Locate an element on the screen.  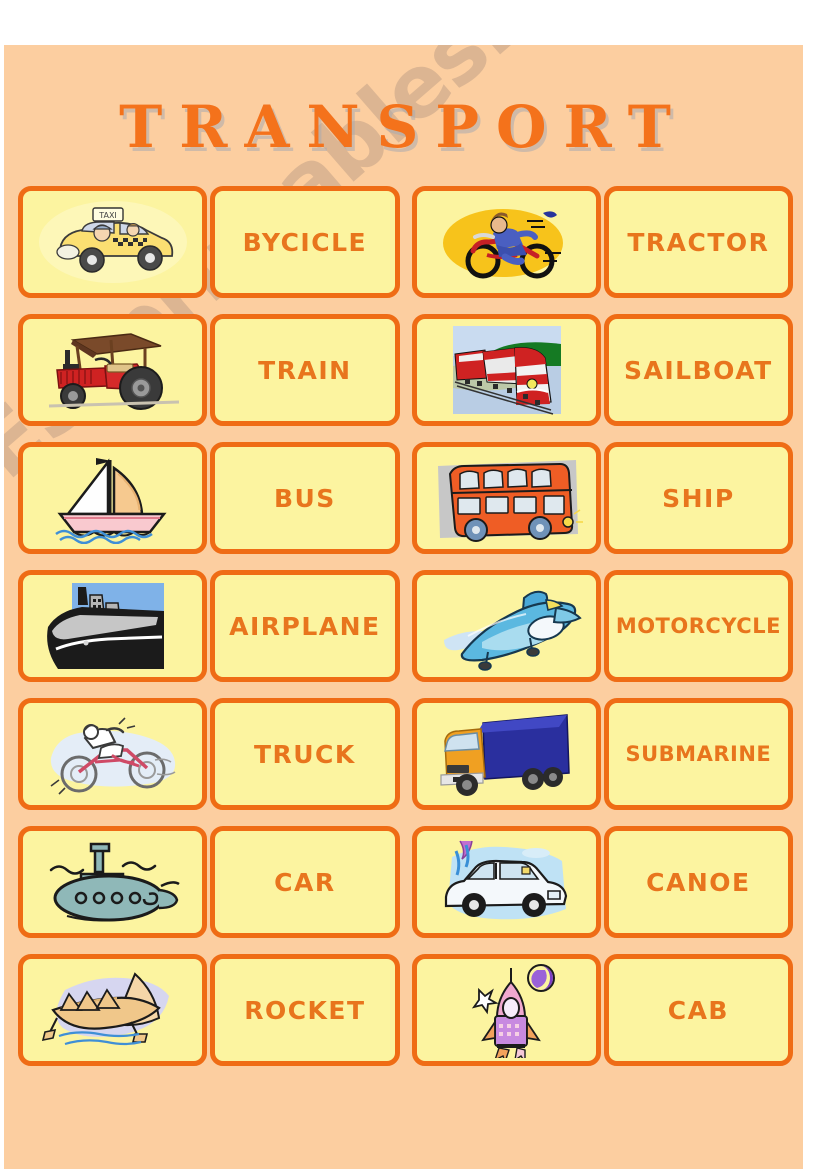
submarine-icon is located at coordinates (112, 882).